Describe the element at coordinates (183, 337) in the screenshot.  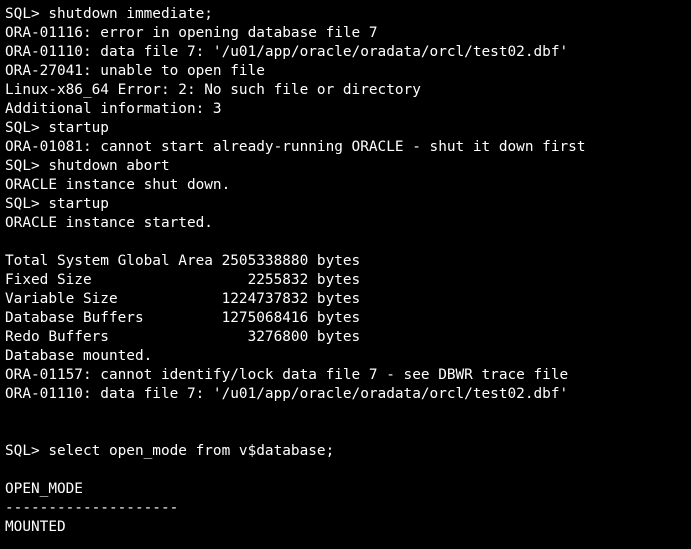
I see `terminal-line: Redo Buffers 3276800 bytes` at that location.